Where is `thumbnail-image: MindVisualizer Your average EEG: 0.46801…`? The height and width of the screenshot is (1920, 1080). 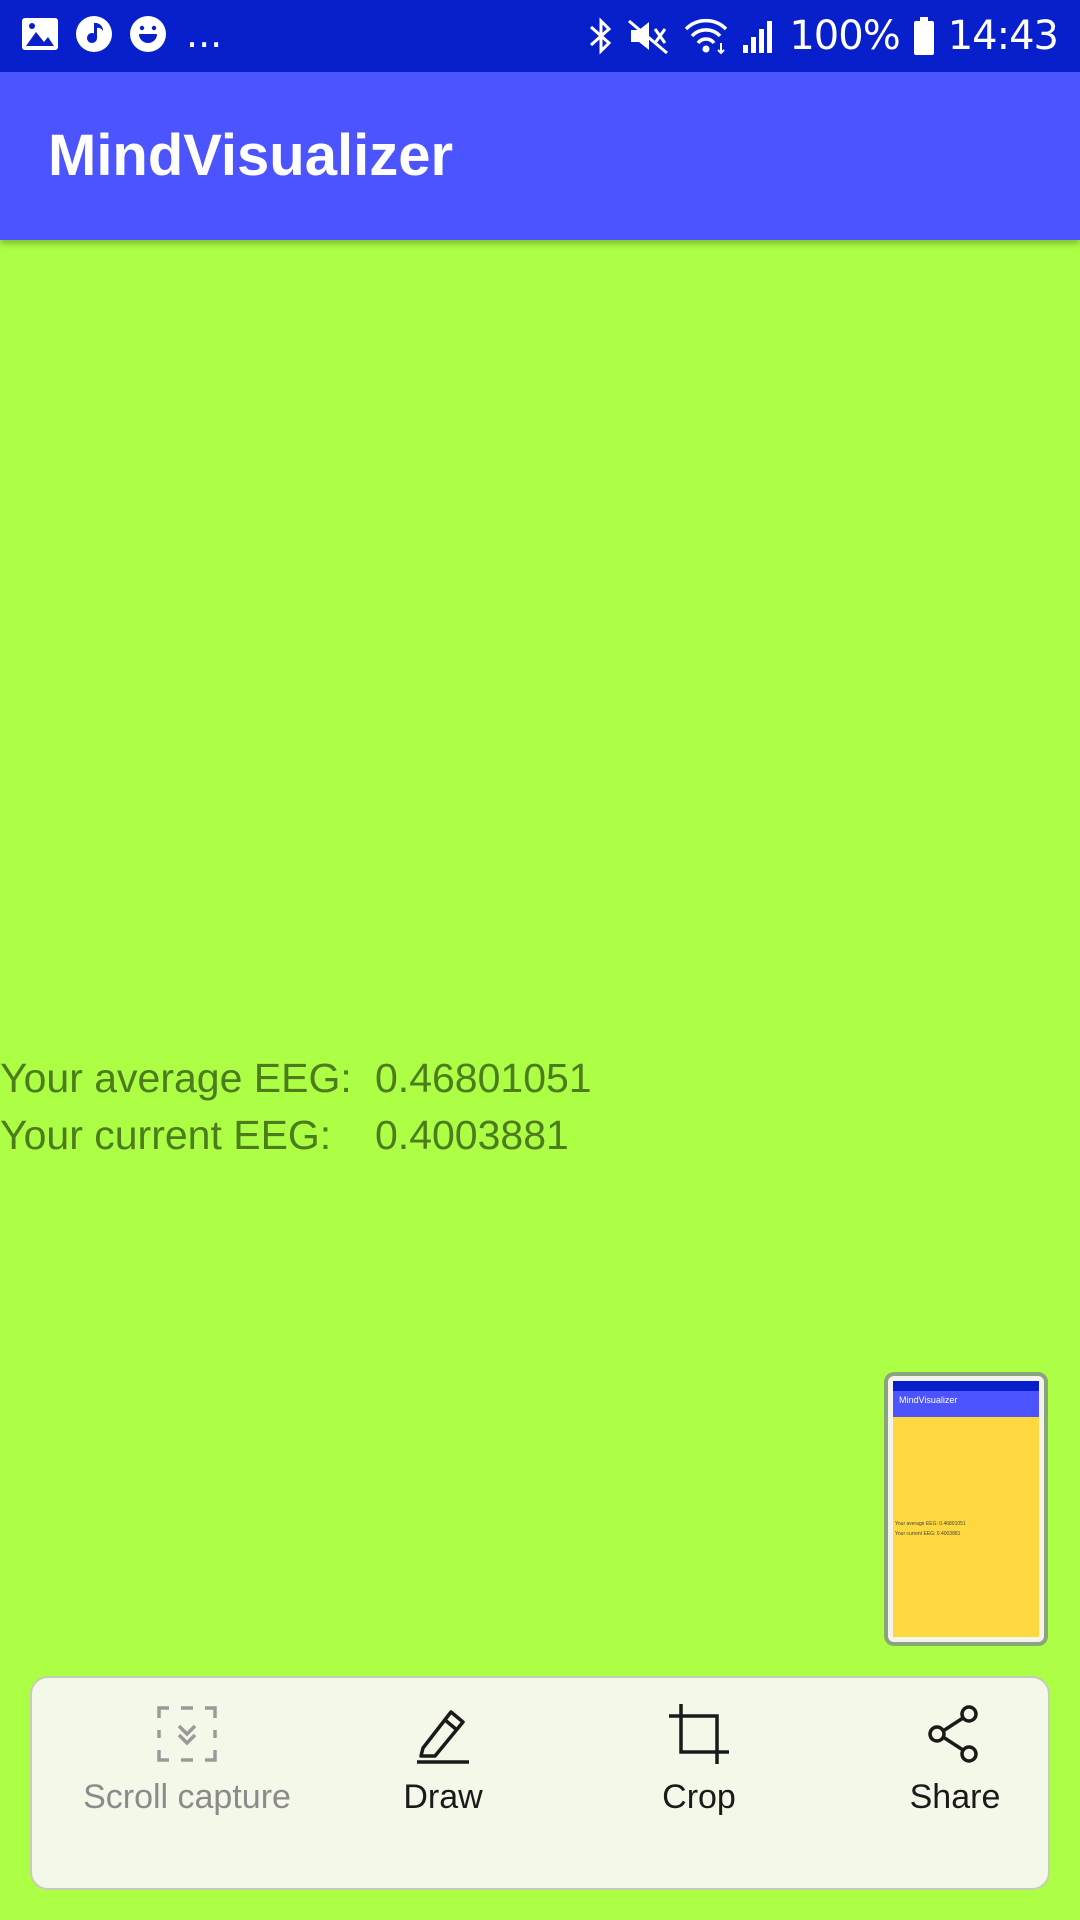 thumbnail-image: MindVisualizer Your average EEG: 0.46801… is located at coordinates (966, 1509).